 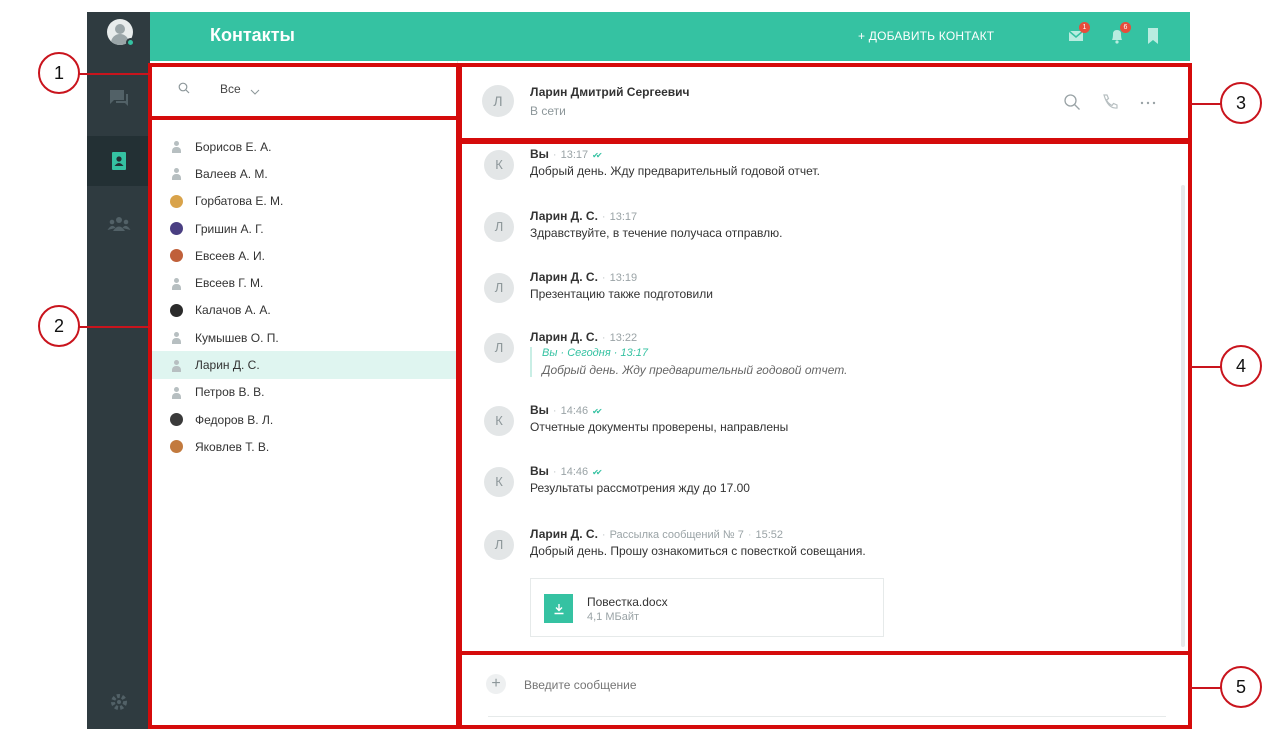 I want to click on rail-item-chats, so click(x=118, y=98).